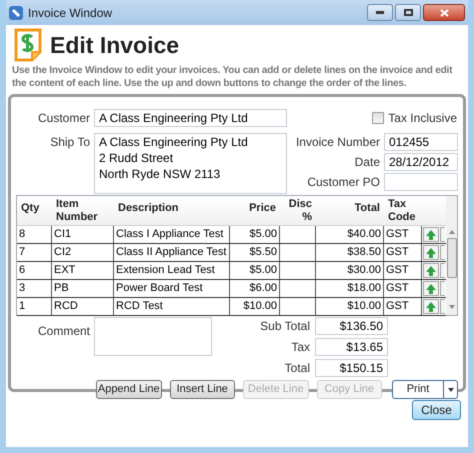 This screenshot has width=474, height=453. I want to click on ship-to-field: A Class Engineering Pty Ltd 2 Rudd Street North Ryde NSW 2113, so click(190, 163).